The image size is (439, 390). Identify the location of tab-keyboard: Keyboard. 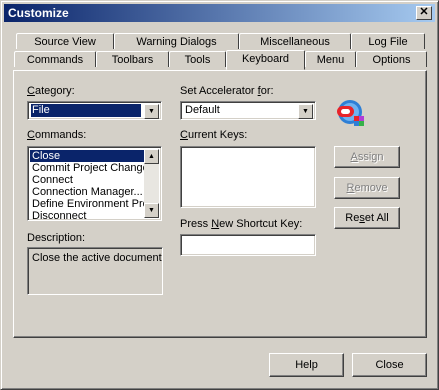
(265, 60).